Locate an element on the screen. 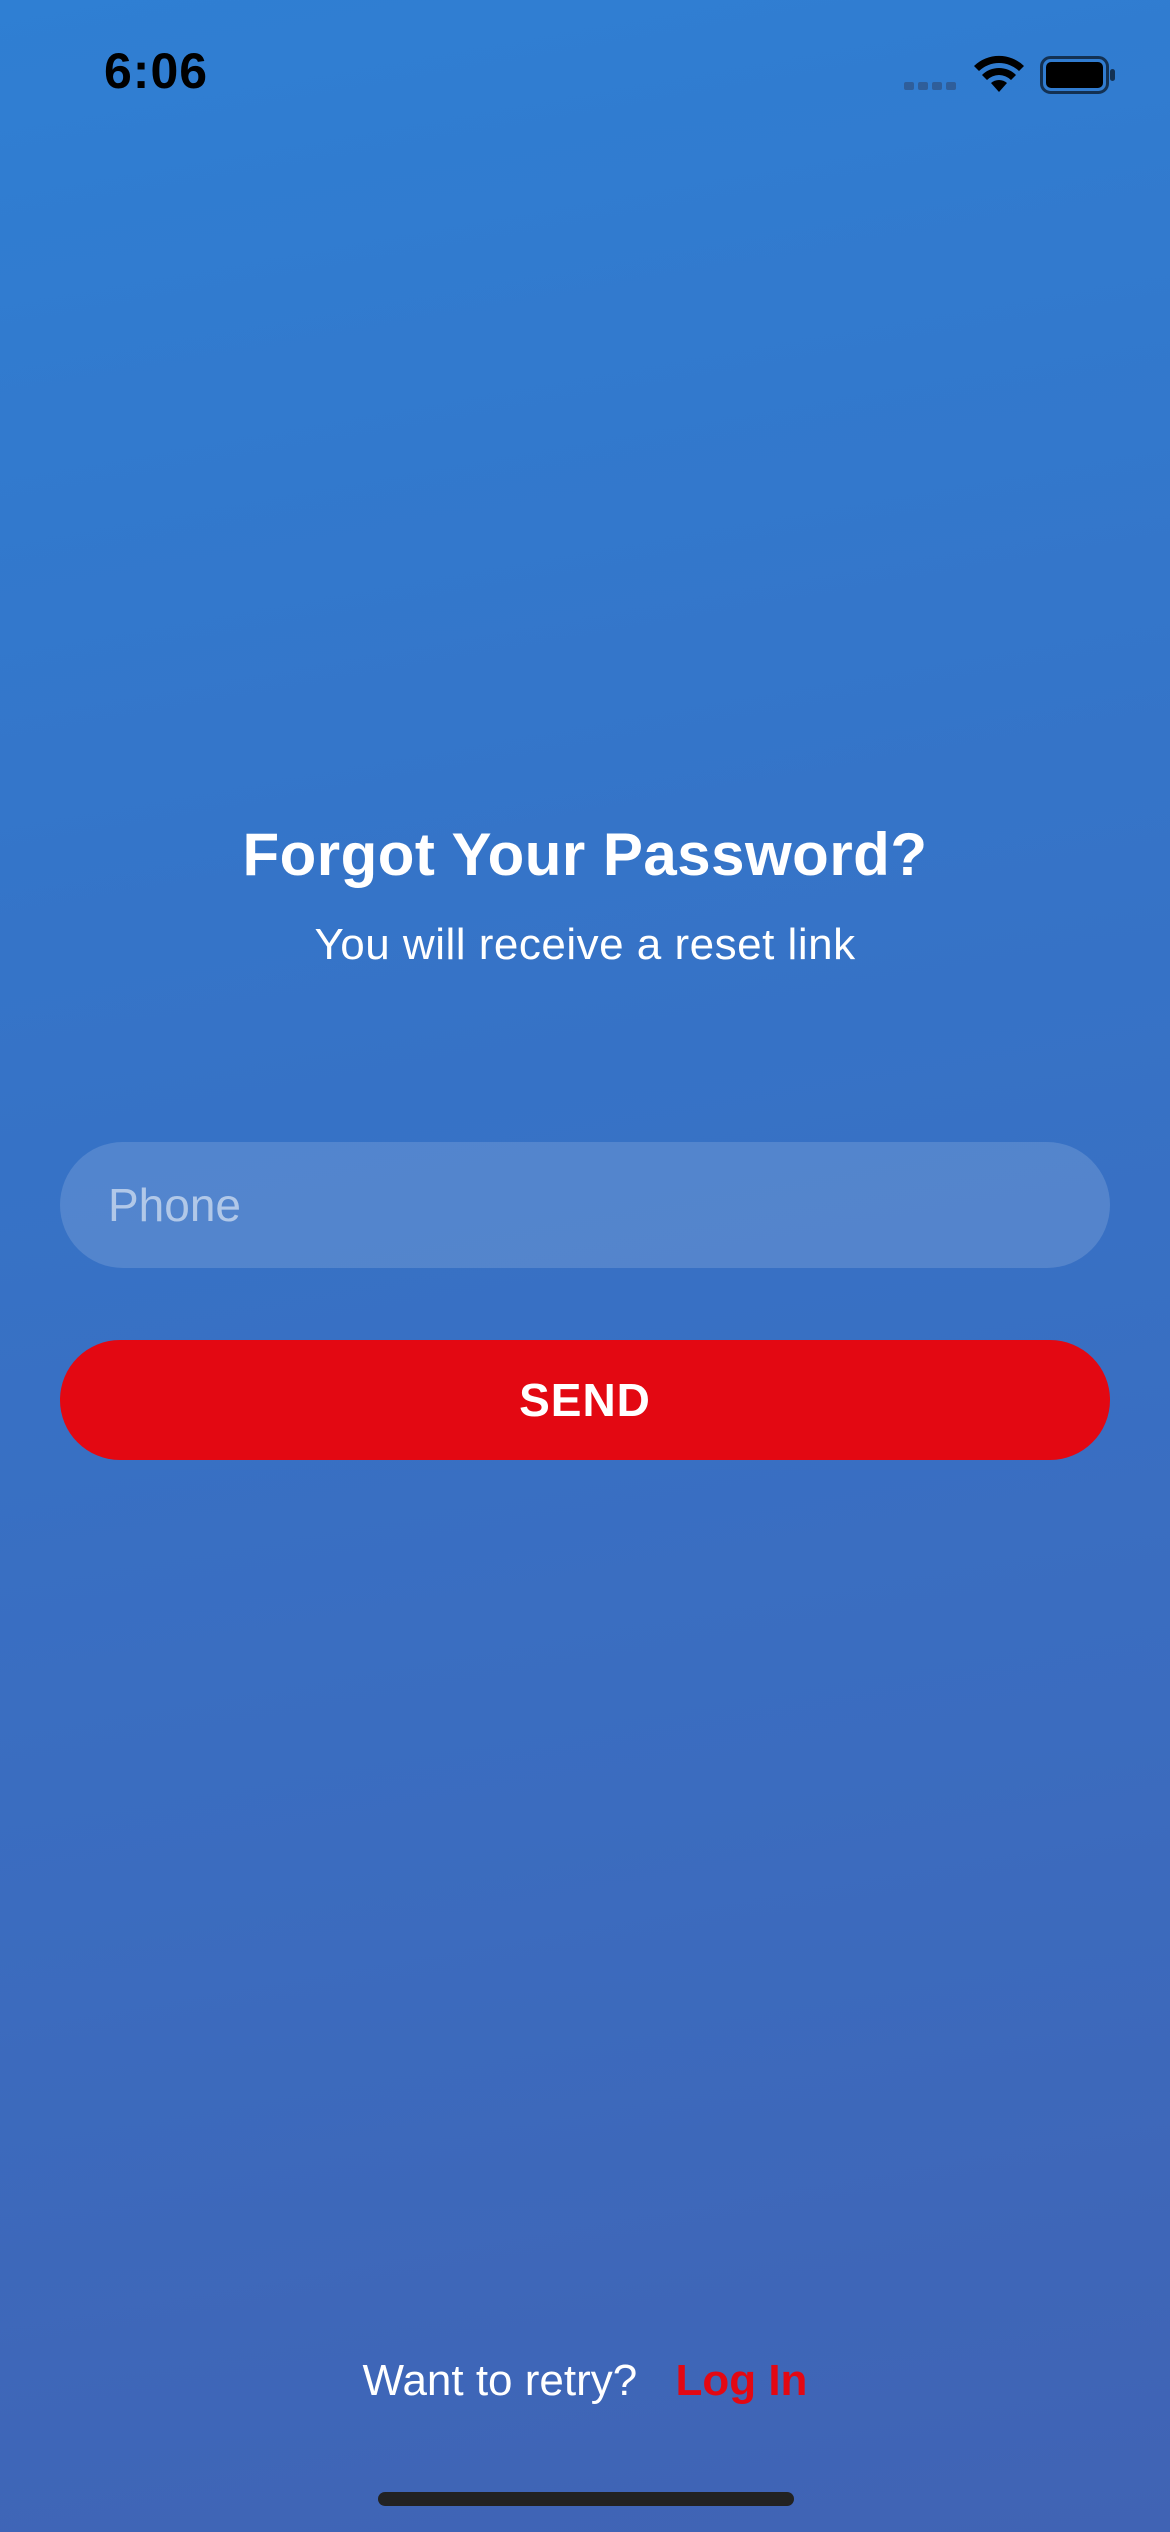 This screenshot has width=1170, height=2532. battery-icon is located at coordinates (1077, 75).